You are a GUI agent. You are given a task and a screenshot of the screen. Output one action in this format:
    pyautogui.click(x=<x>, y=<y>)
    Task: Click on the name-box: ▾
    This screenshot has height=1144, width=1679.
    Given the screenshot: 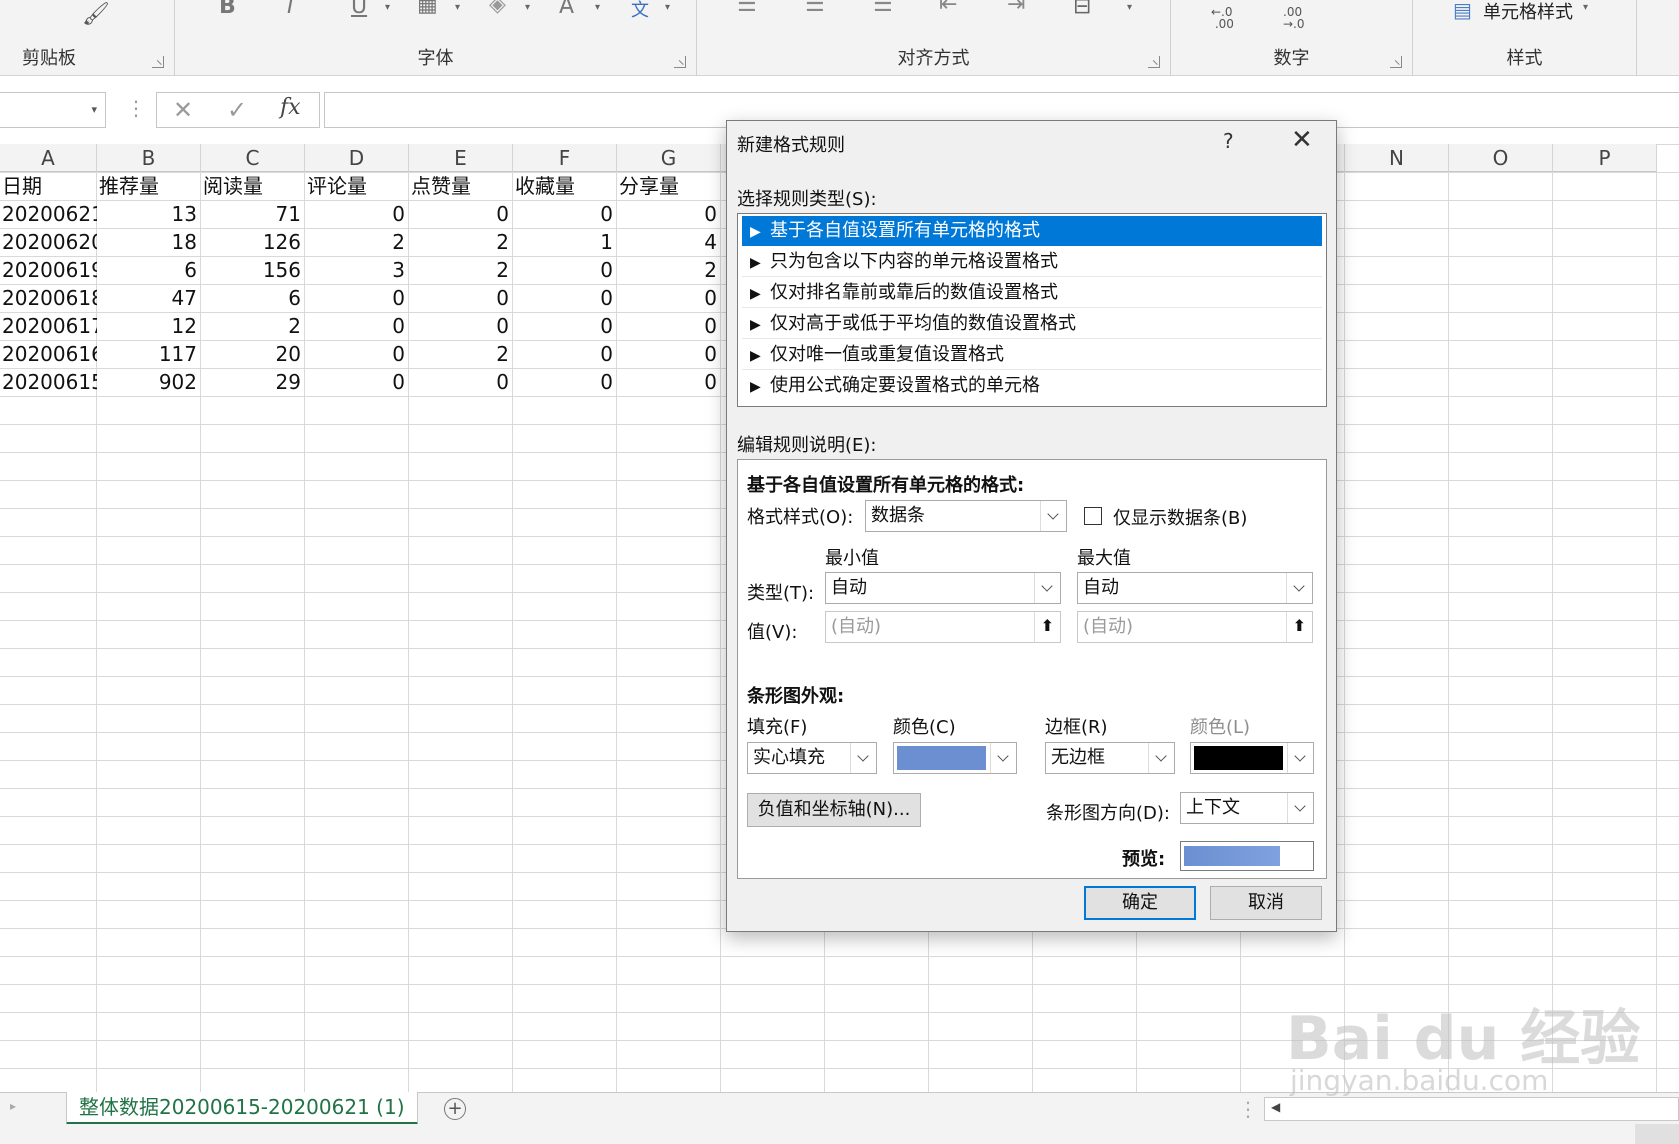 What is the action you would take?
    pyautogui.click(x=53, y=110)
    